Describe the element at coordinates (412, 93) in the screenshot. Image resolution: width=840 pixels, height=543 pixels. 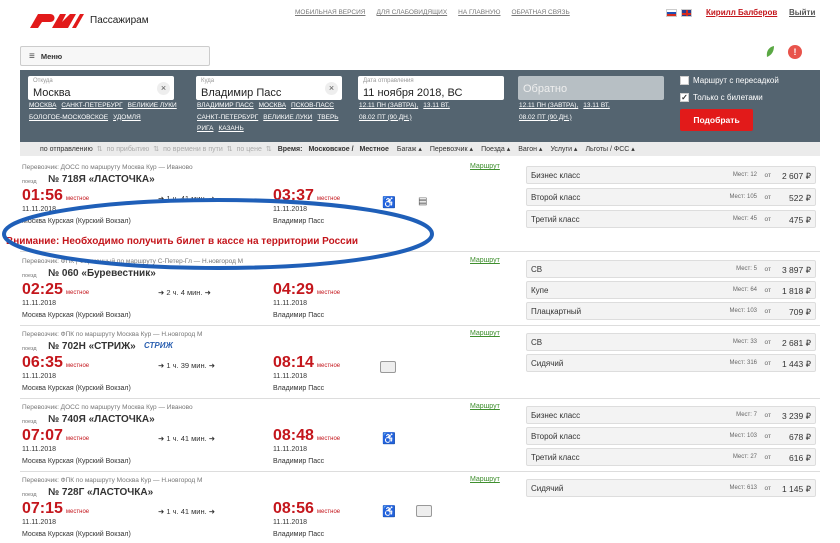
I see `date-value: 11 ноября 2018, ВС` at that location.